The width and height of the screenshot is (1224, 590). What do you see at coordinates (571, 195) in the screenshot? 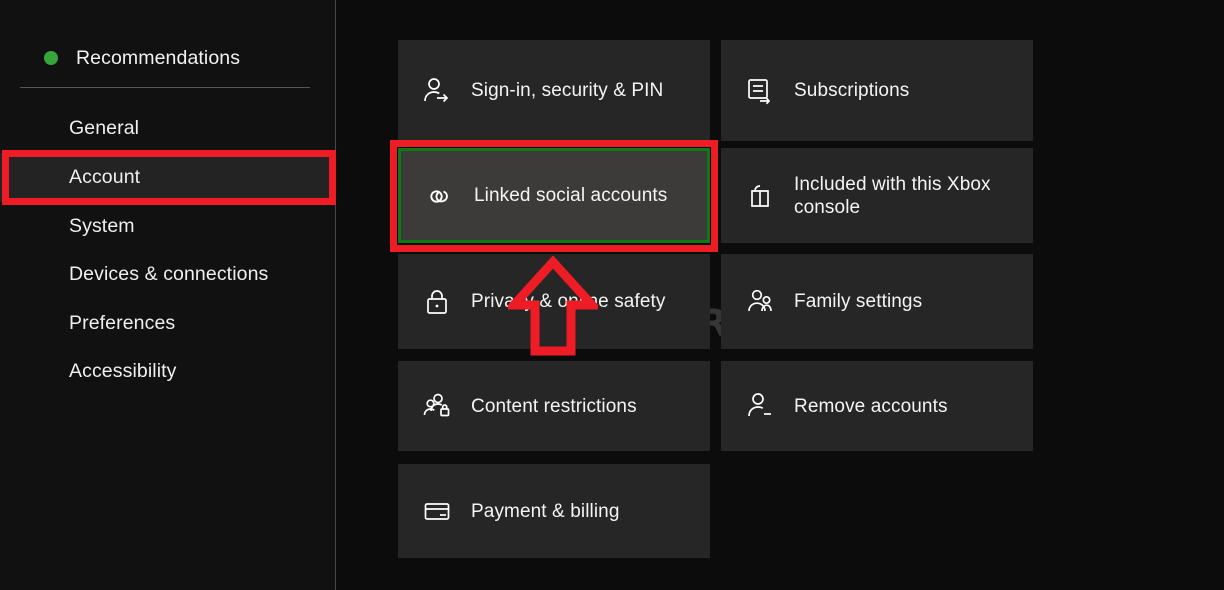
I see `tile-label: Linked social accounts` at bounding box center [571, 195].